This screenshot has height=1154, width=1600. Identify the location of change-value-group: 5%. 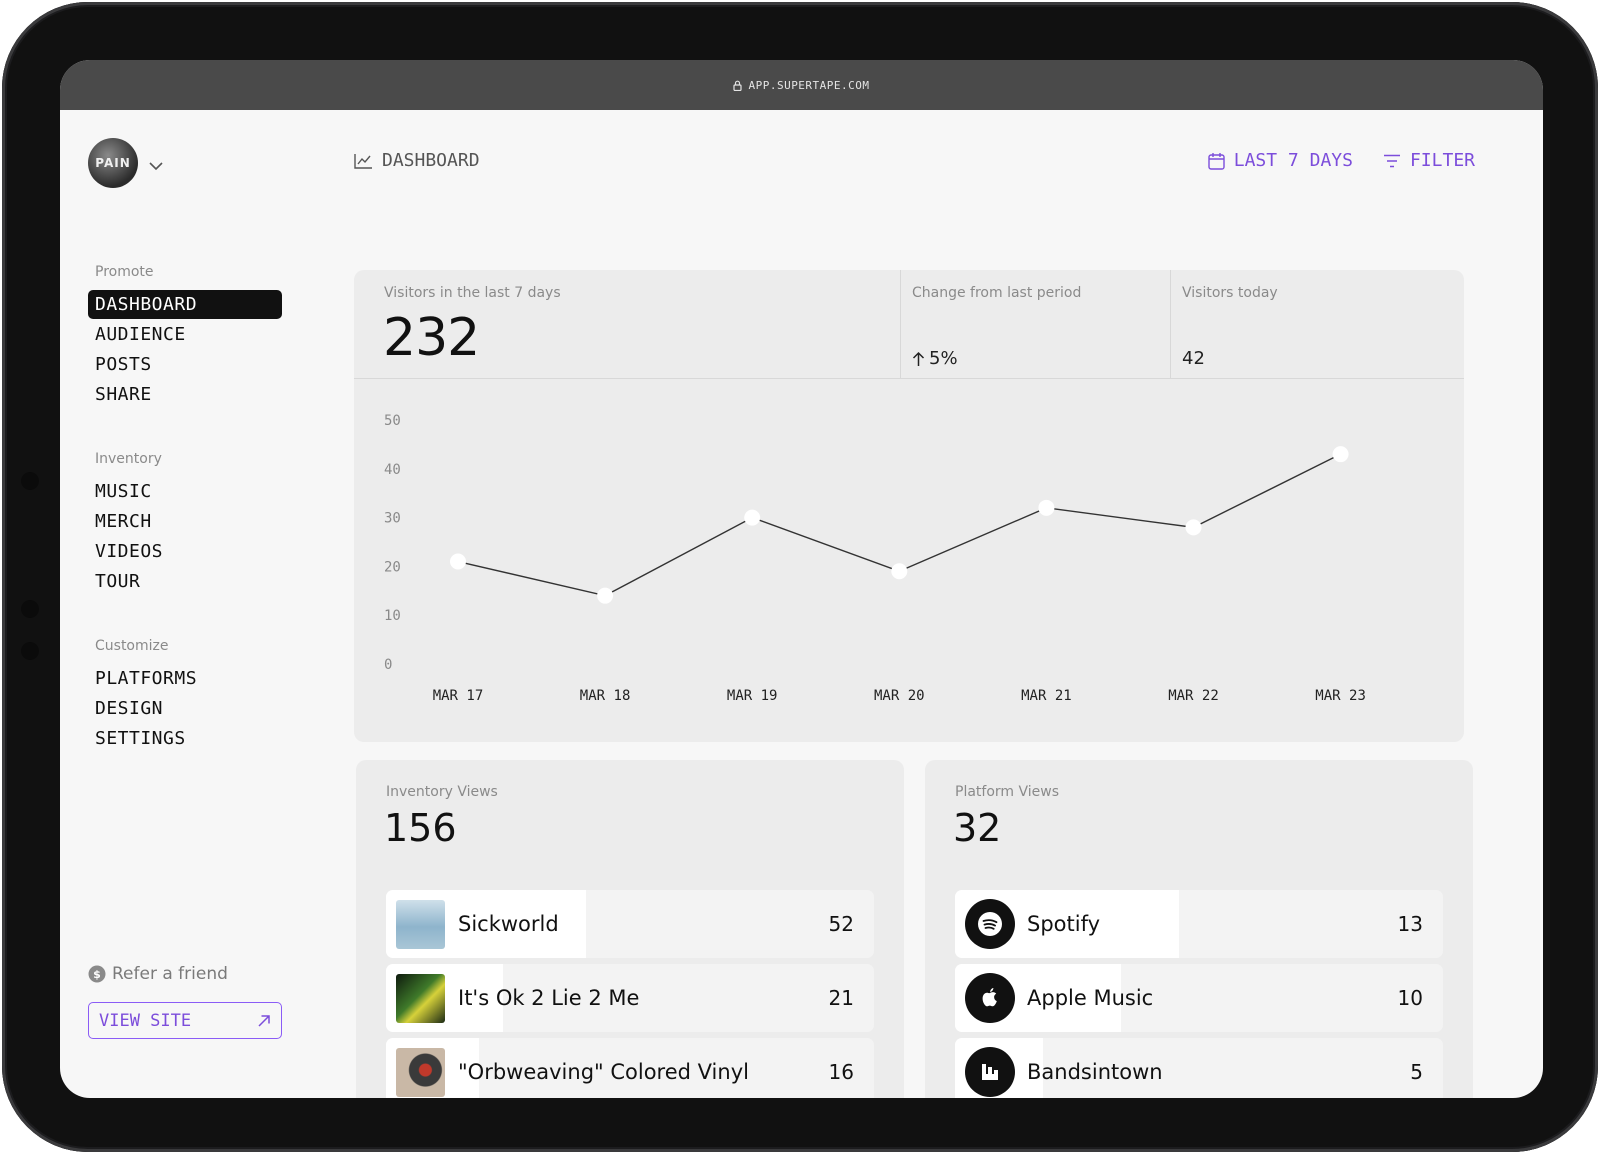
(935, 358).